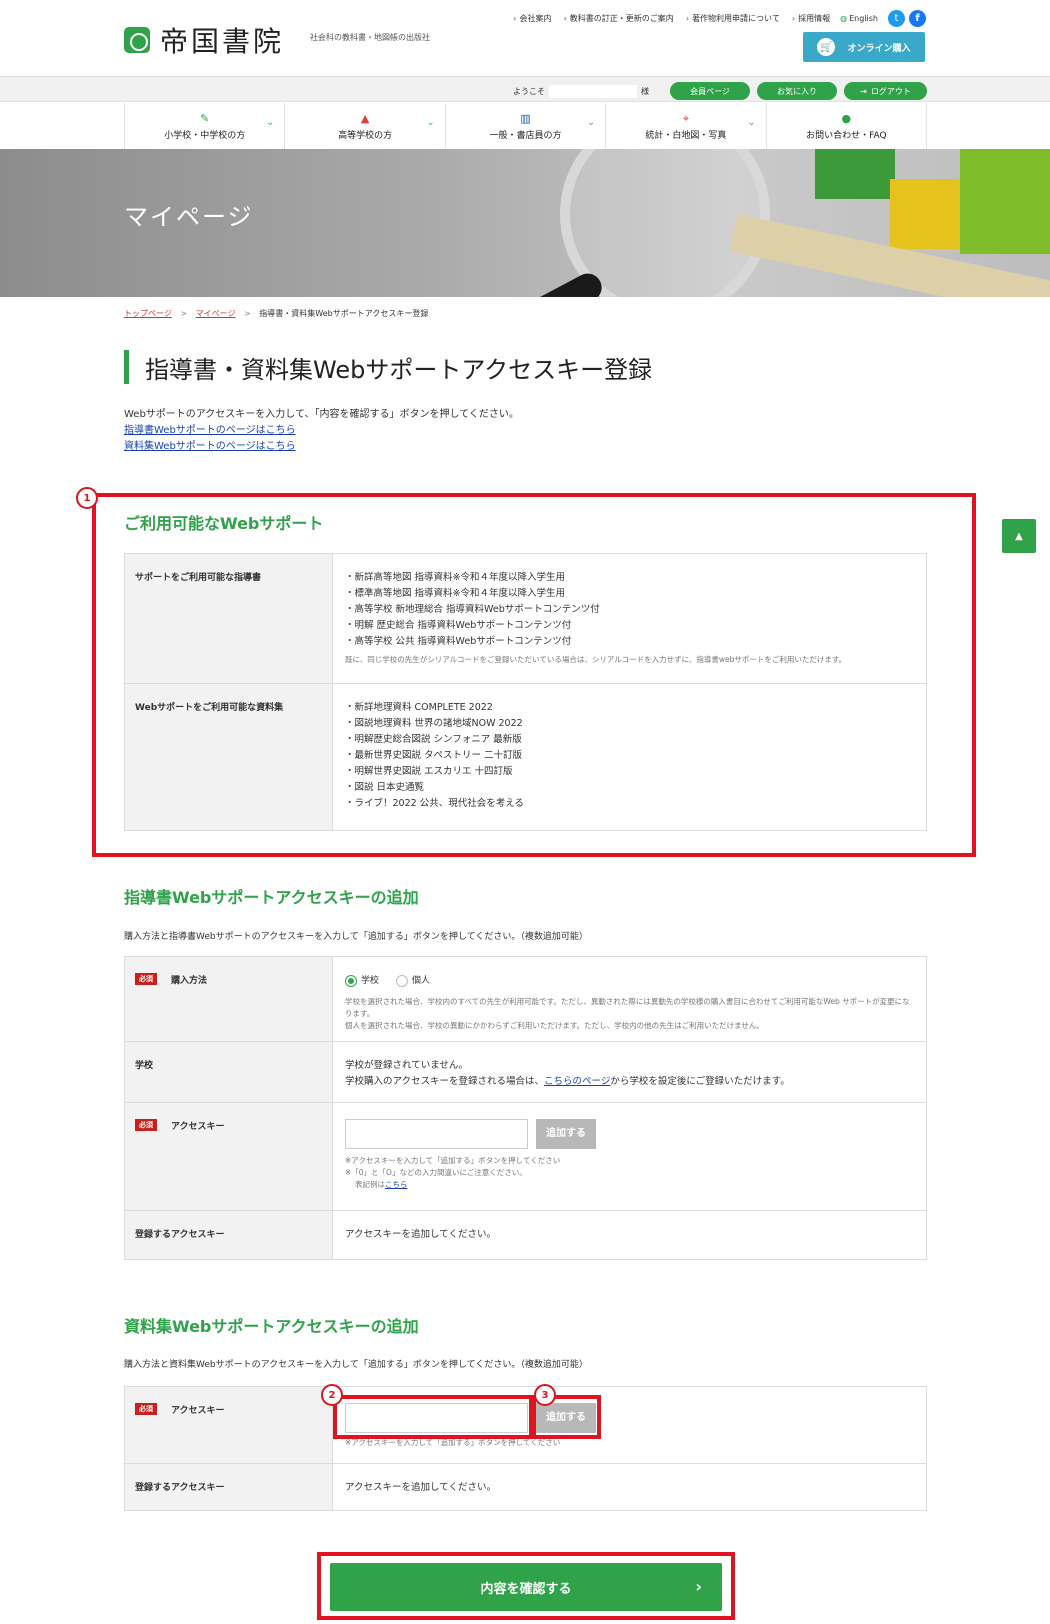 Image resolution: width=1050 pixels, height=1624 pixels. Describe the element at coordinates (629, 1134) in the screenshot. I see `key-input-row: 追加する` at that location.